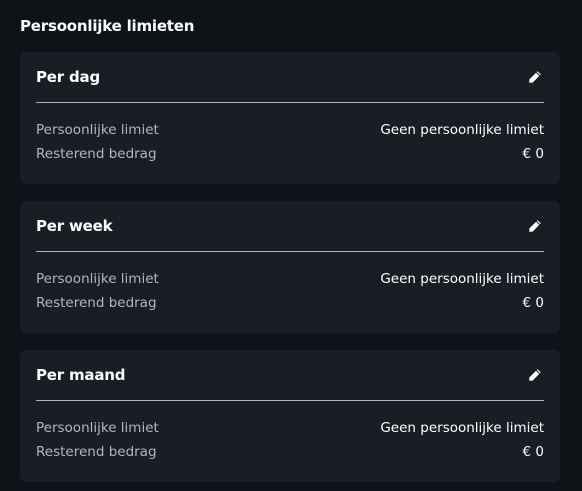 The width and height of the screenshot is (582, 491). What do you see at coordinates (81, 375) in the screenshot?
I see `card-title: Per maand` at bounding box center [81, 375].